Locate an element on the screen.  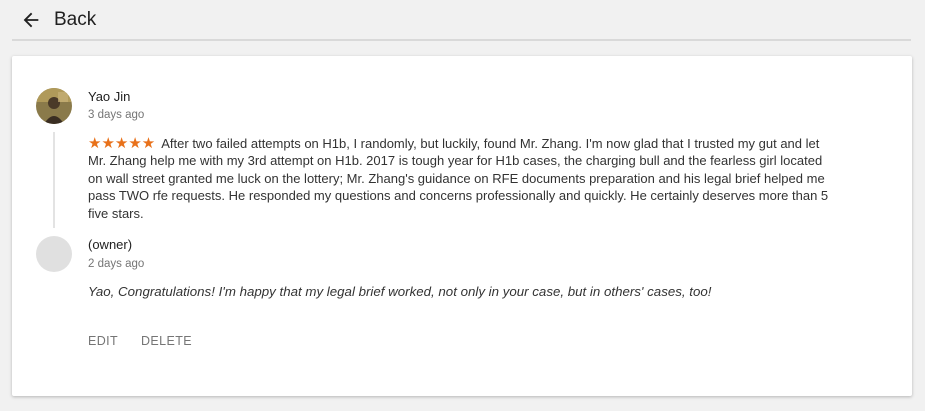
arrow-left-icon is located at coordinates (31, 20).